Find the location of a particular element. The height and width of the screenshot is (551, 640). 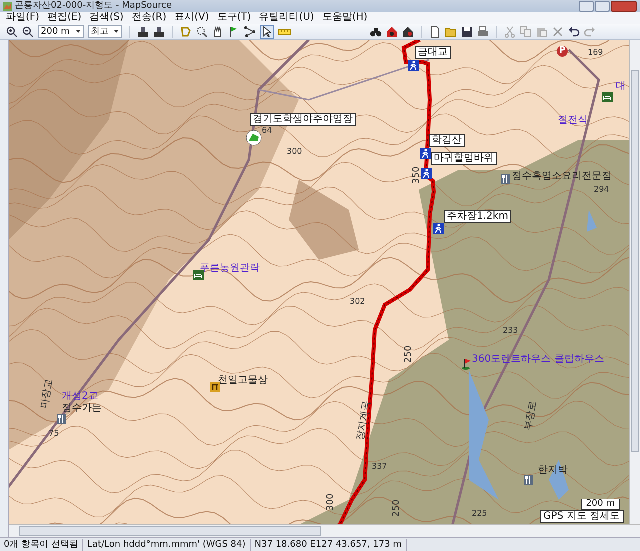

waypoint-label: 학김산 is located at coordinates (447, 140).